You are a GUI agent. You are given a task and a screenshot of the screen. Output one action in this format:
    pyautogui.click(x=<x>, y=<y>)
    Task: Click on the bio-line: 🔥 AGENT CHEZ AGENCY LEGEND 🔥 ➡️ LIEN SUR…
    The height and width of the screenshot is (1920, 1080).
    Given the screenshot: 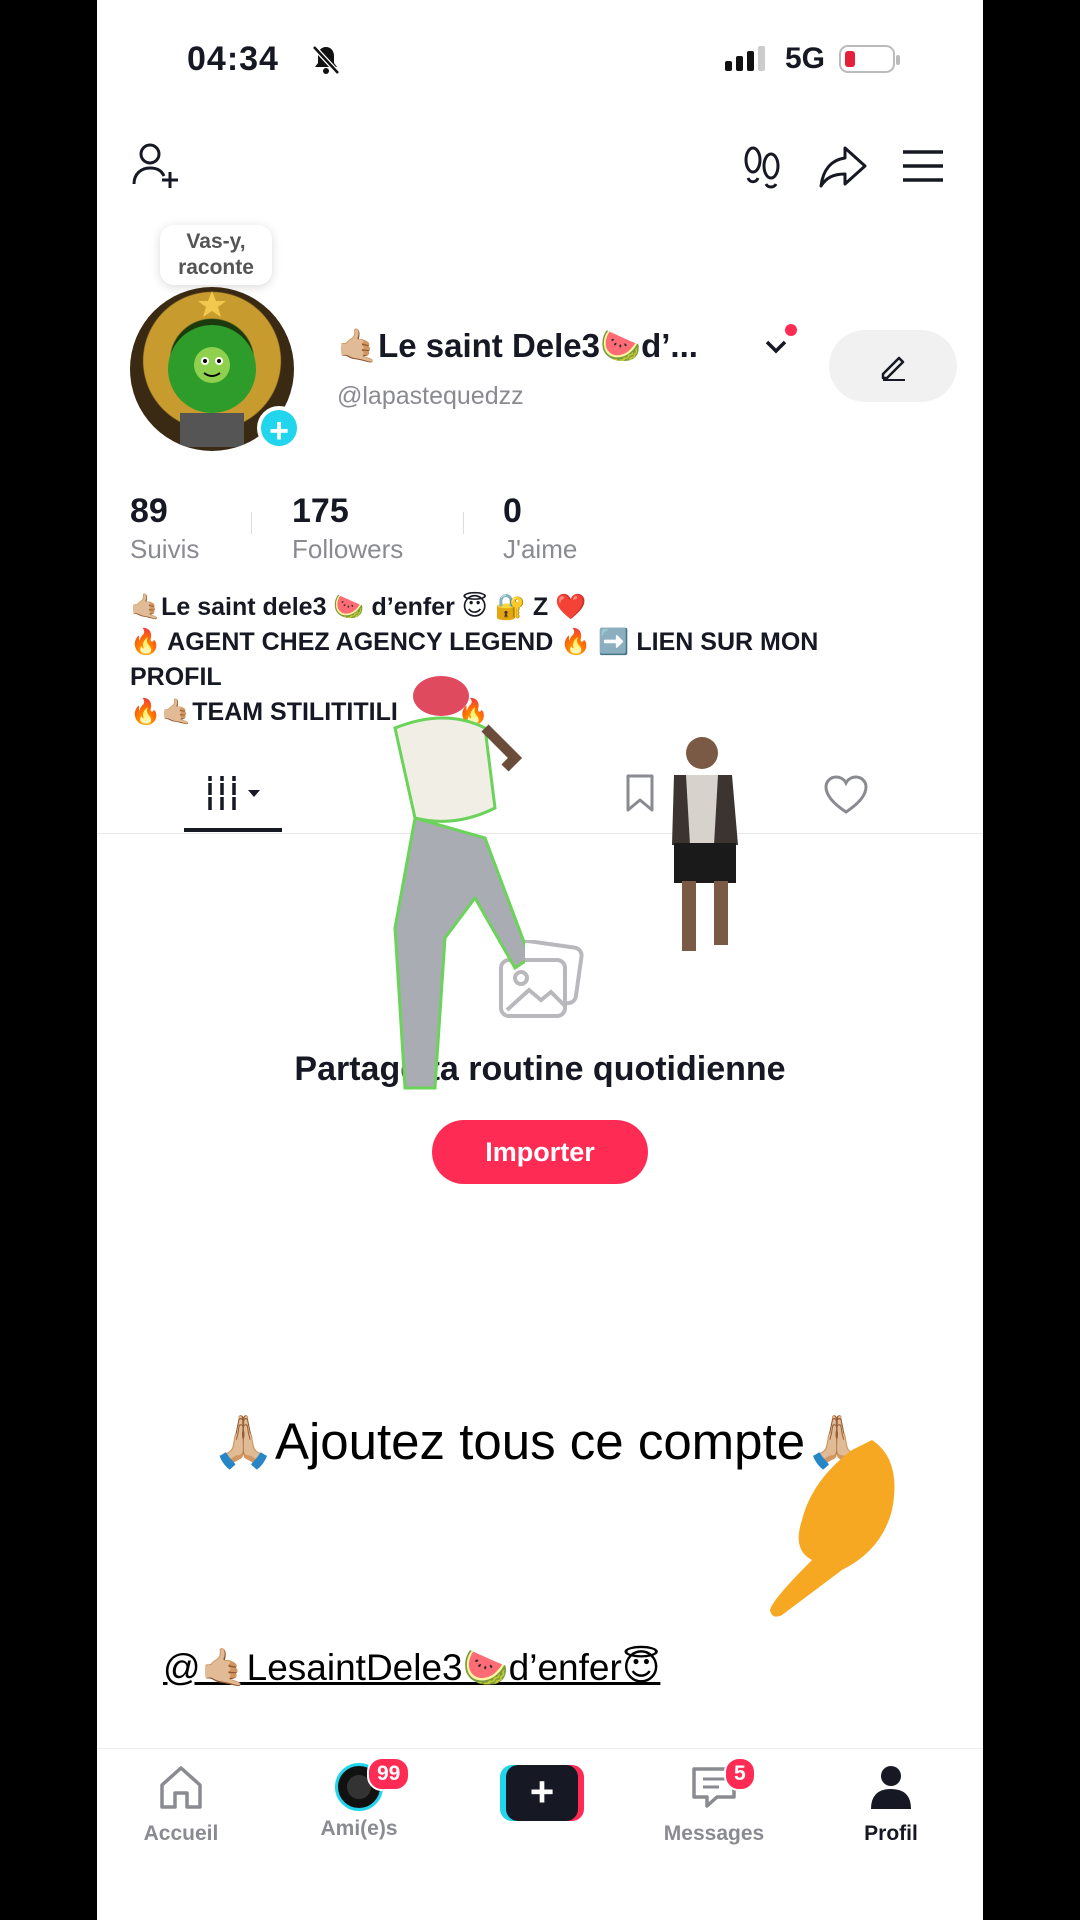 What is the action you would take?
    pyautogui.click(x=474, y=642)
    